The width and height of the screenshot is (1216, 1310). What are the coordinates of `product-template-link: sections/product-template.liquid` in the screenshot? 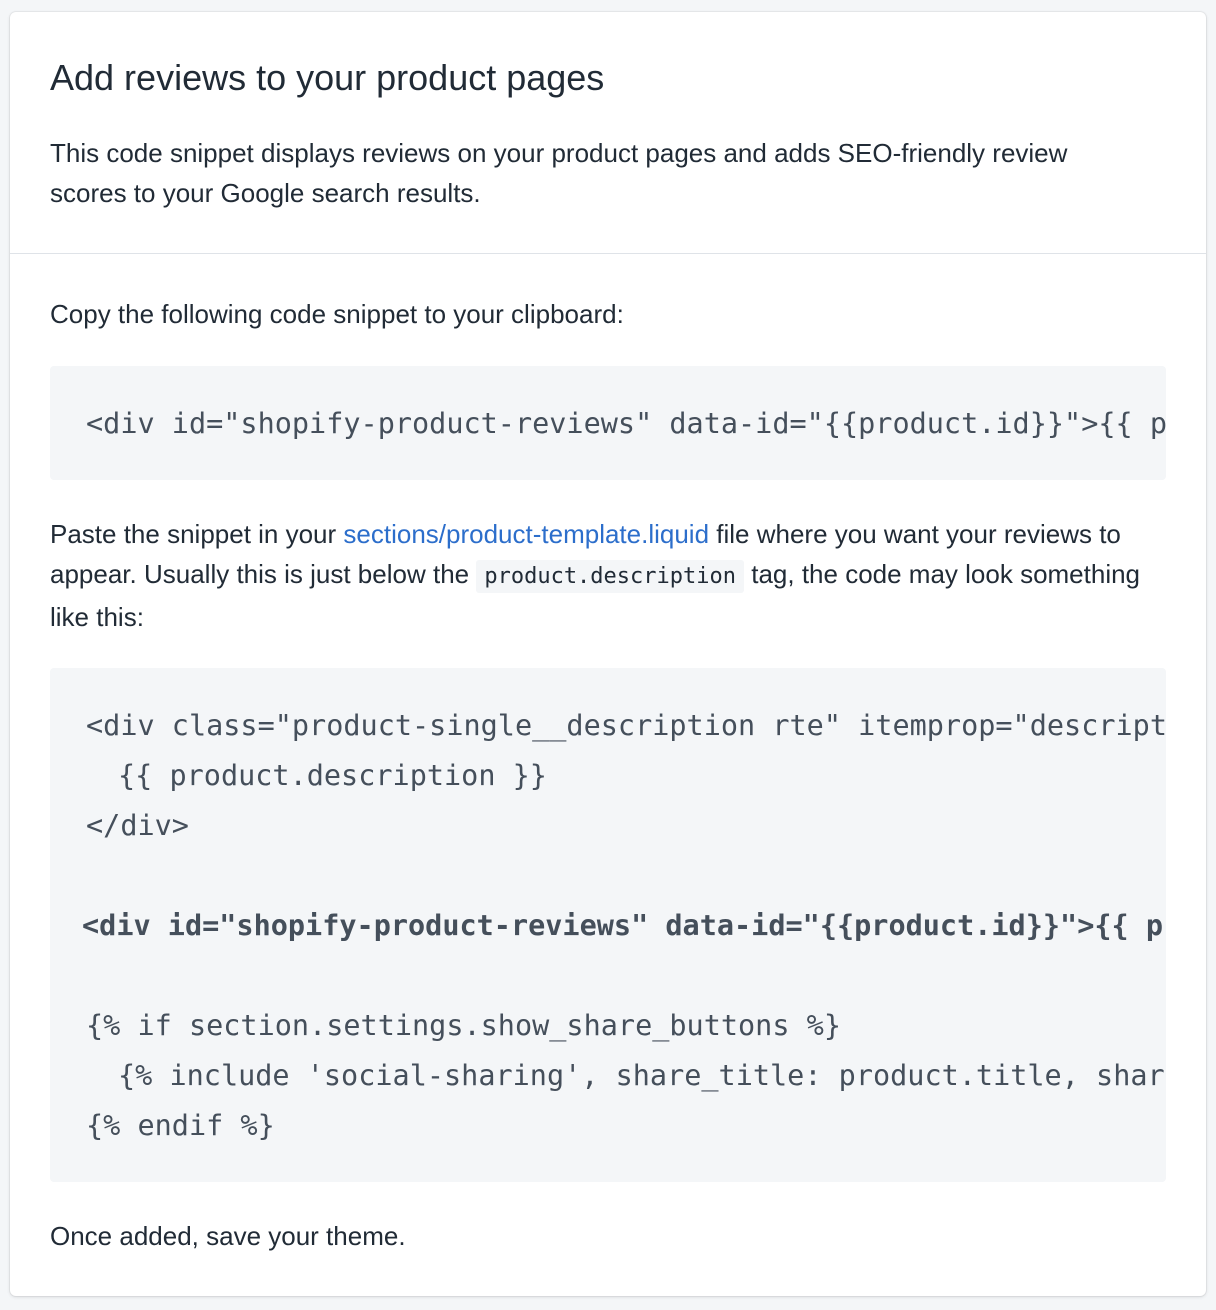 It's located at (526, 534).